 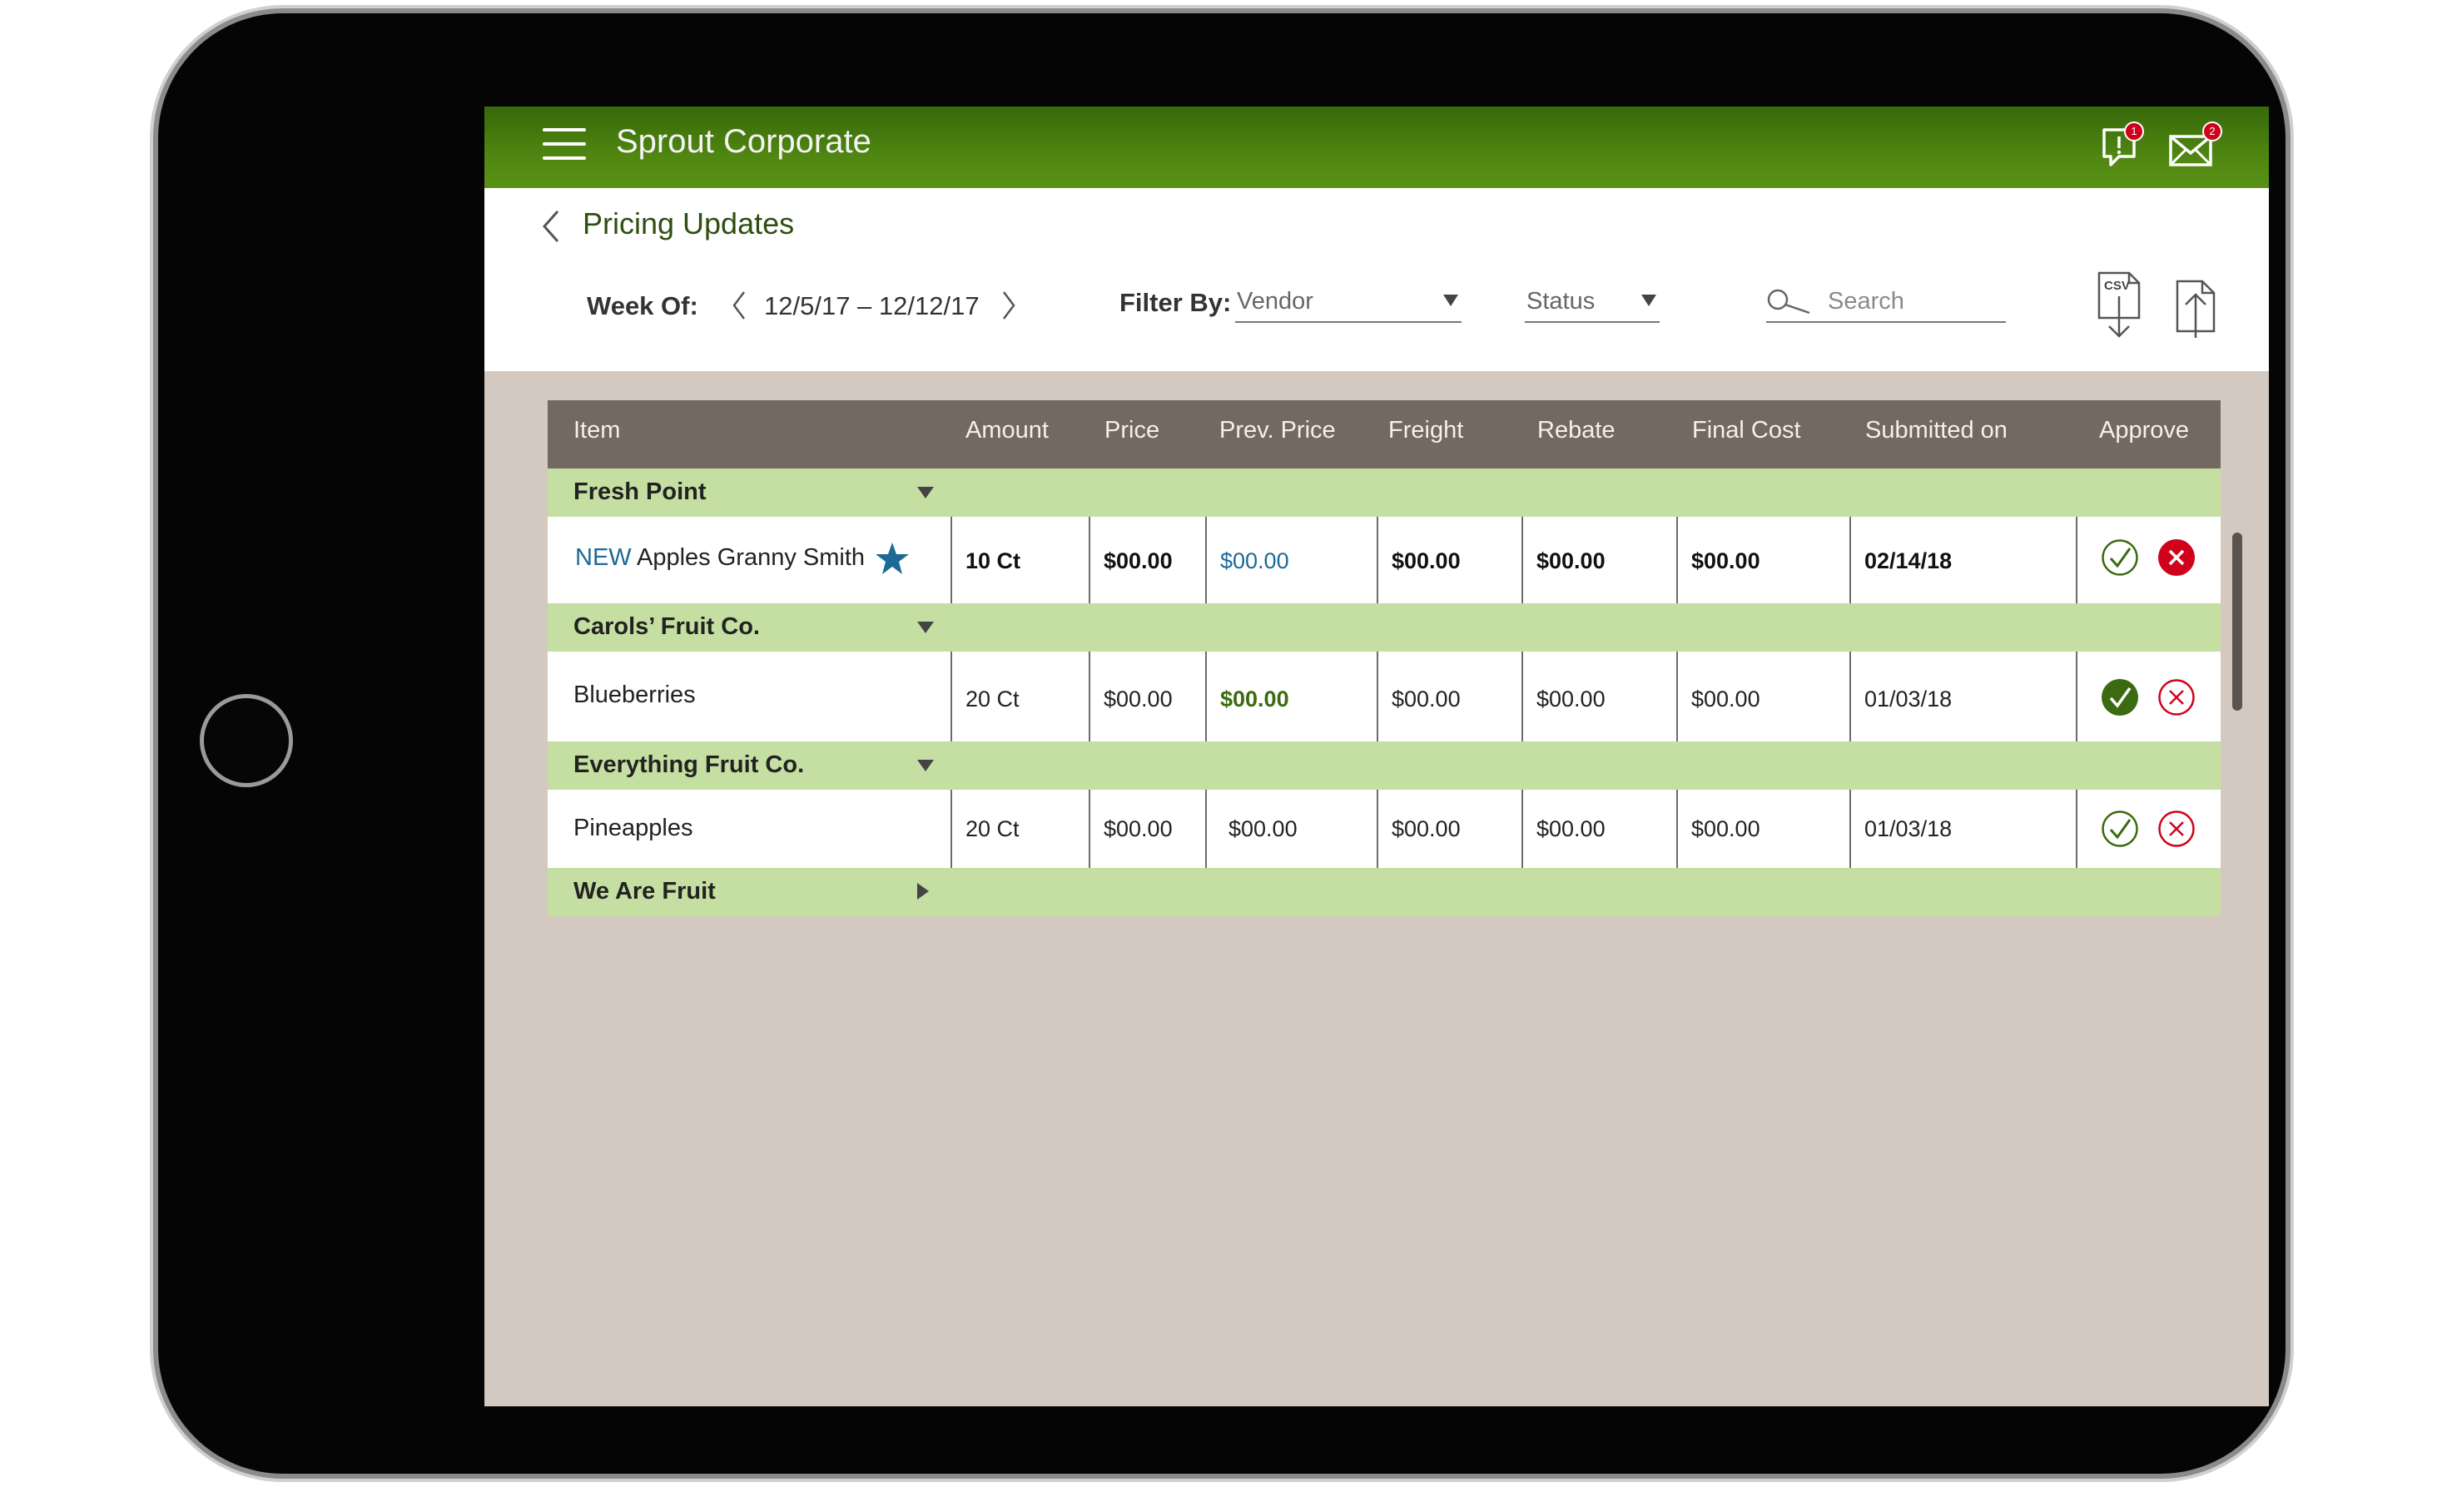 I want to click on item-cell: Blueberries, so click(x=749, y=696).